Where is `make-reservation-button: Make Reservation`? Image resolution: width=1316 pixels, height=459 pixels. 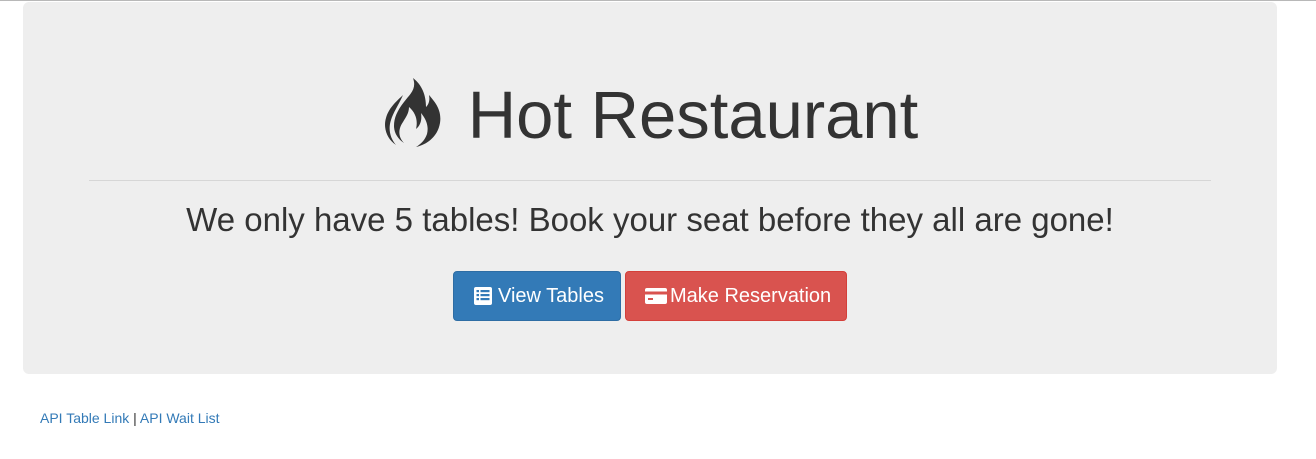
make-reservation-button: Make Reservation is located at coordinates (736, 296).